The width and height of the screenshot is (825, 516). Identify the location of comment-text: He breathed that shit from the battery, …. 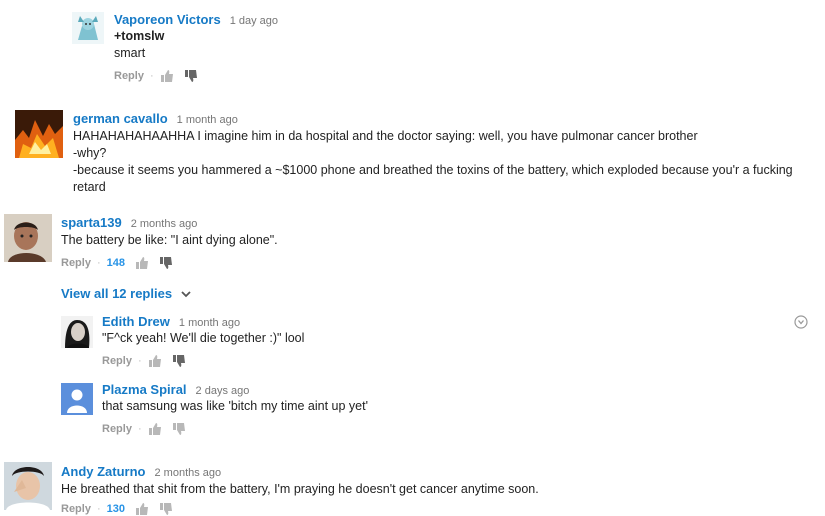
(300, 489).